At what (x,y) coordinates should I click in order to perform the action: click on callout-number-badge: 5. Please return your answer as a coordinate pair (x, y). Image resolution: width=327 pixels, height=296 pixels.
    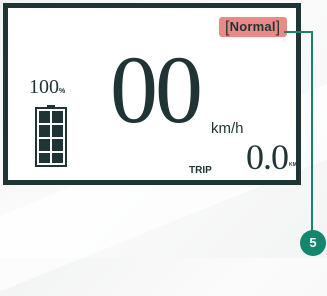
    Looking at the image, I should click on (313, 243).